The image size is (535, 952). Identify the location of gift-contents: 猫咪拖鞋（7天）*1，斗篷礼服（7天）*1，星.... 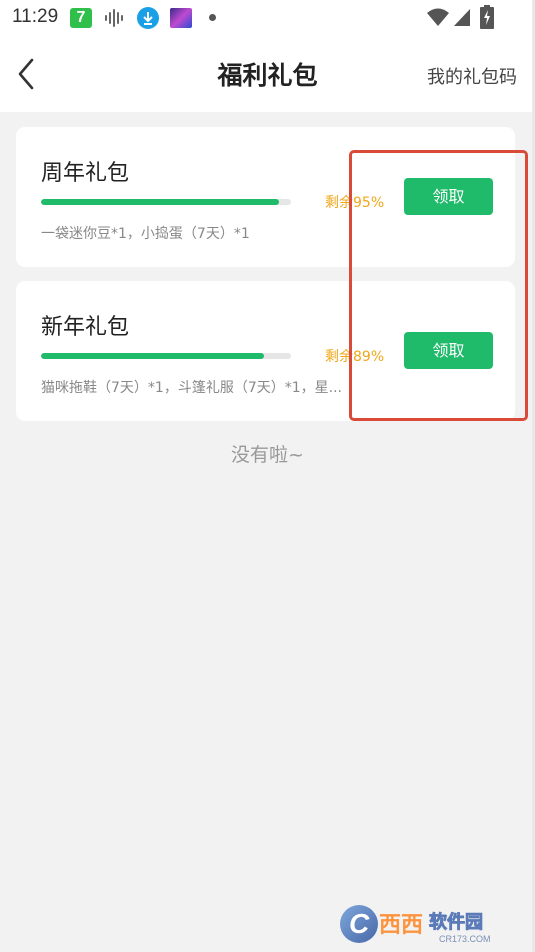
(191, 388).